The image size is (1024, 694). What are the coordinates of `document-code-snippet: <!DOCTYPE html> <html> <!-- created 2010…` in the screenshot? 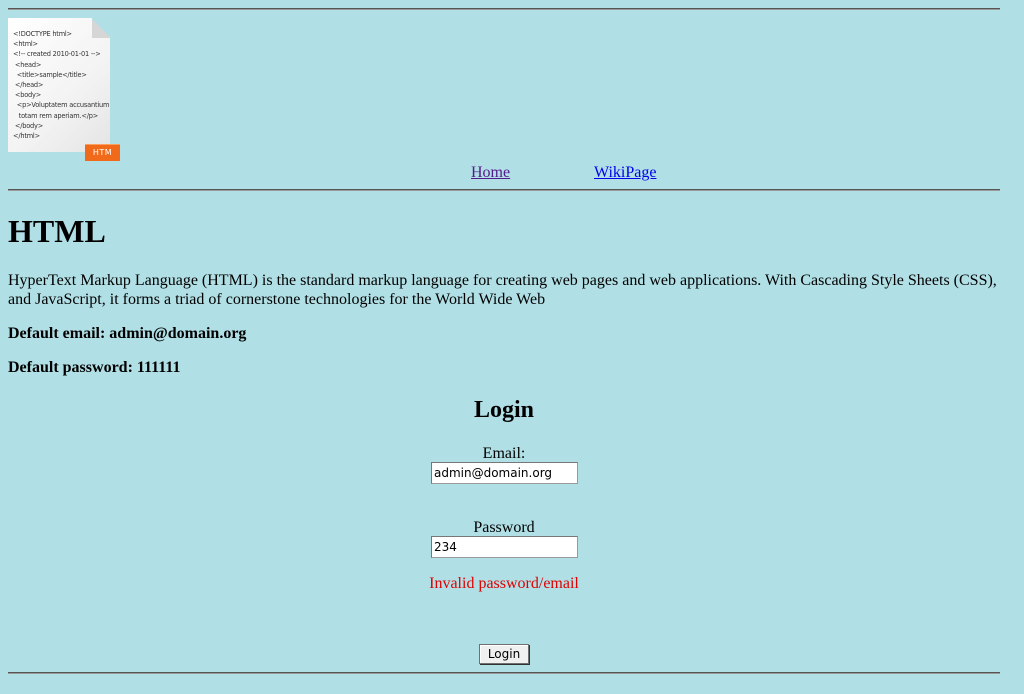 It's located at (61, 85).